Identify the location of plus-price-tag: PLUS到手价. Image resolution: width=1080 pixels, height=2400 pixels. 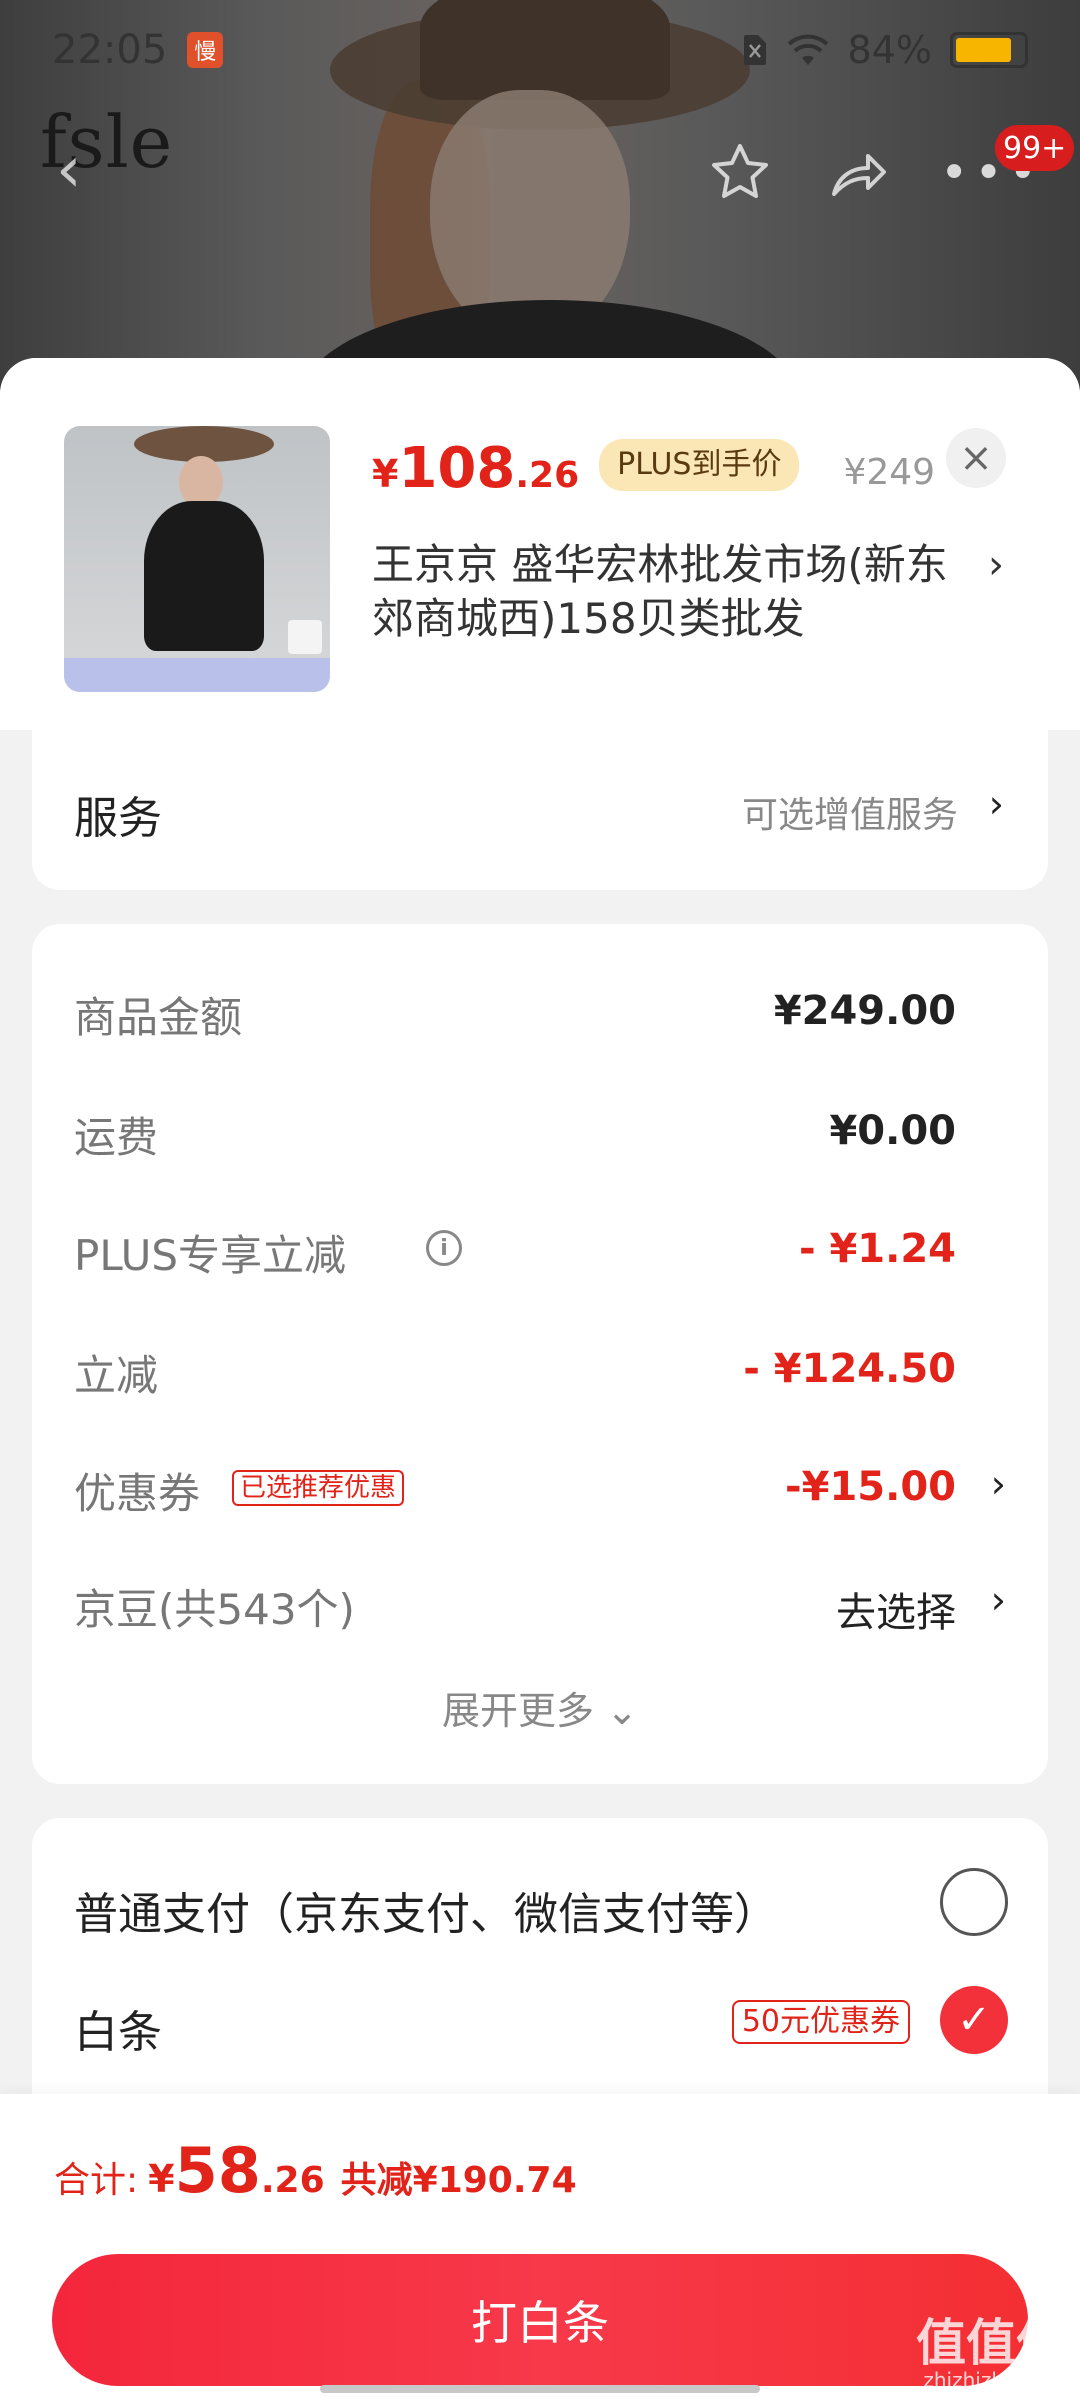
(699, 464).